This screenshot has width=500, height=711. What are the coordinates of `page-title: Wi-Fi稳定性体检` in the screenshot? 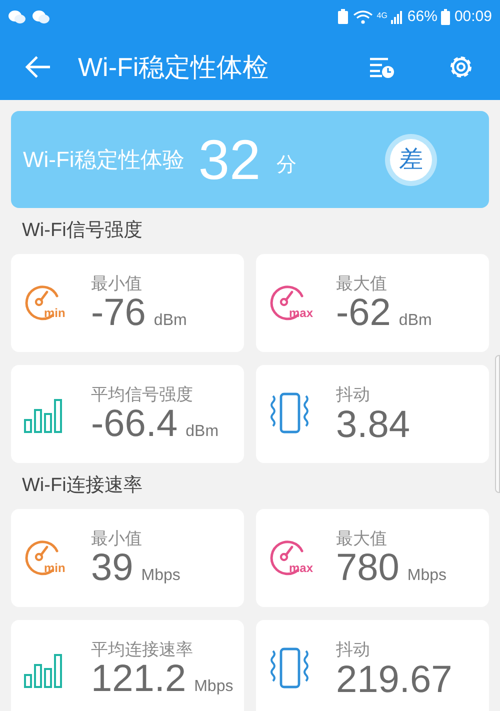 It's located at (174, 67).